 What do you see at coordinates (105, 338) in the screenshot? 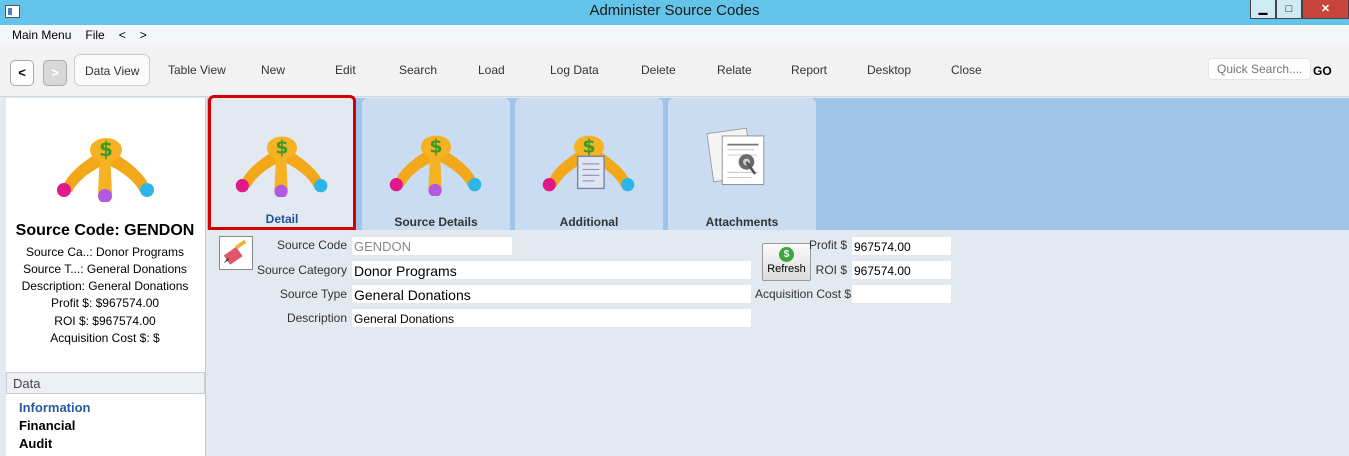
I see `summary-acquisition-cost: Acquisition Cost $: $` at bounding box center [105, 338].